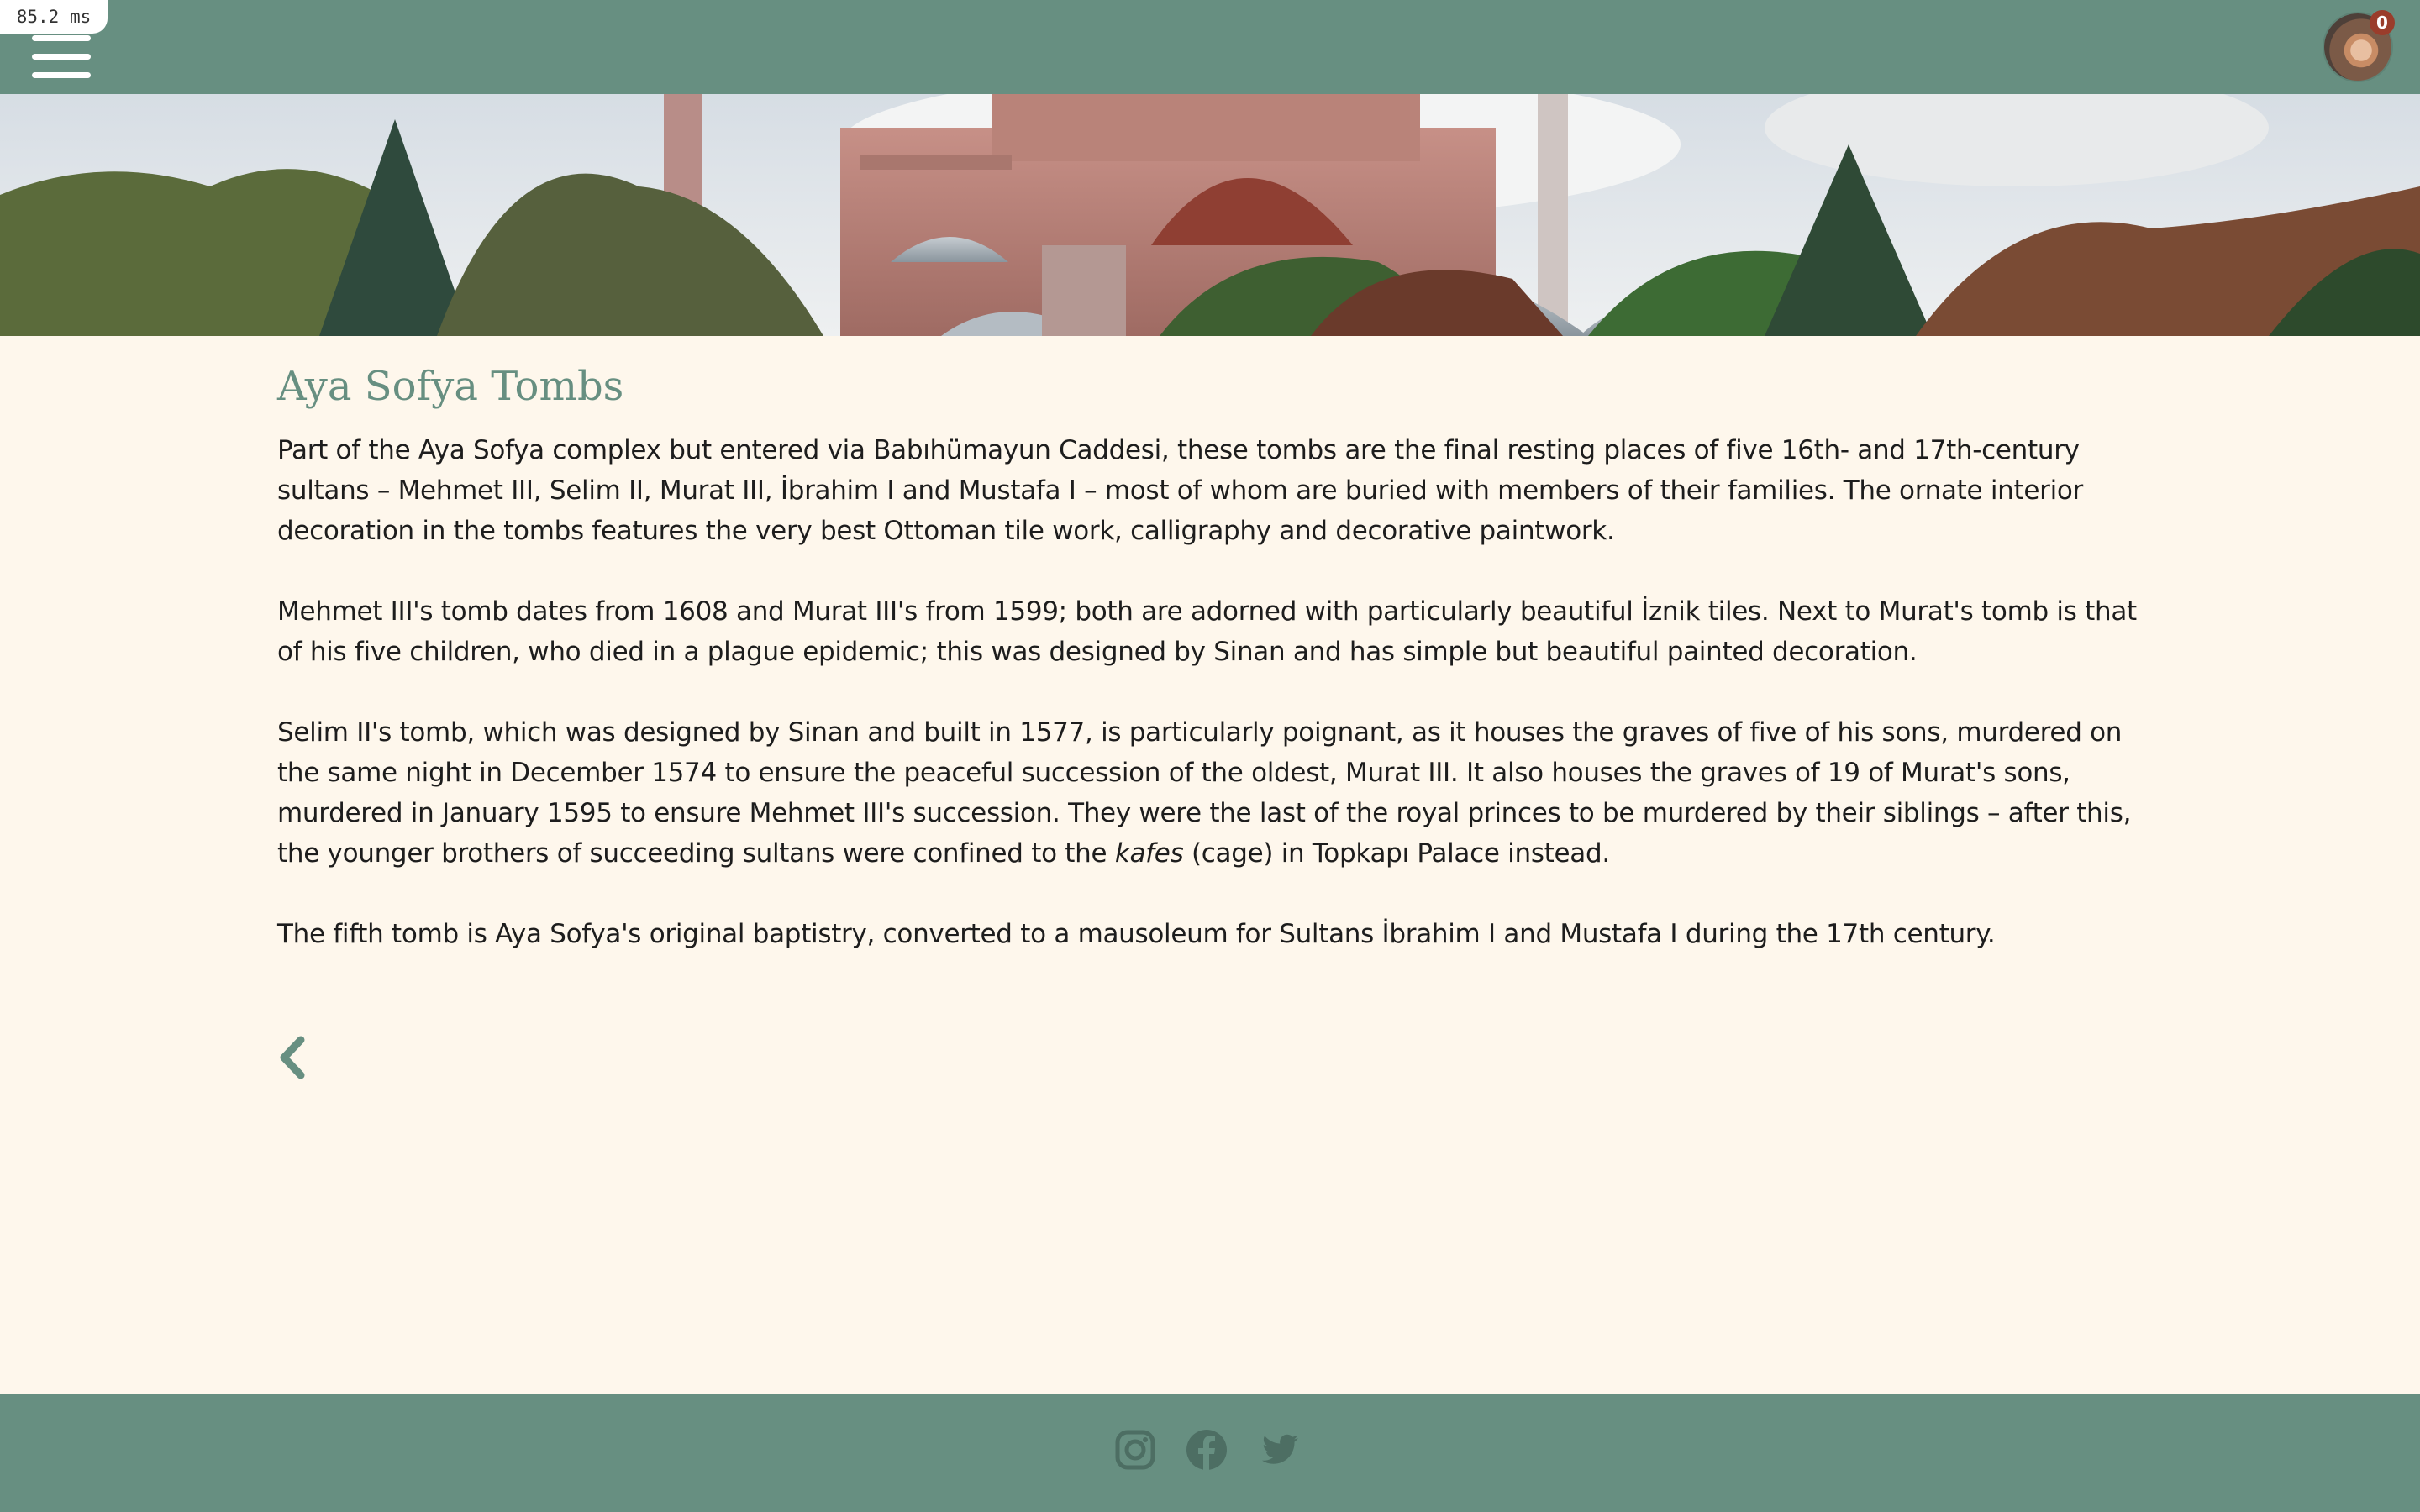  Describe the element at coordinates (1210, 47) in the screenshot. I see `top-navigation-bar` at that location.